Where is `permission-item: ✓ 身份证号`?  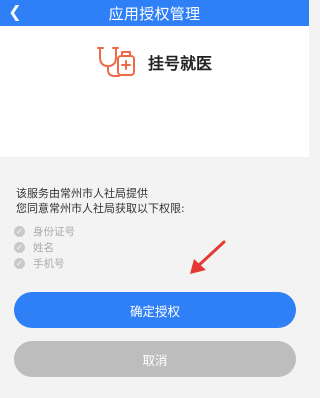 permission-item: ✓ 身份证号 is located at coordinates (44, 231).